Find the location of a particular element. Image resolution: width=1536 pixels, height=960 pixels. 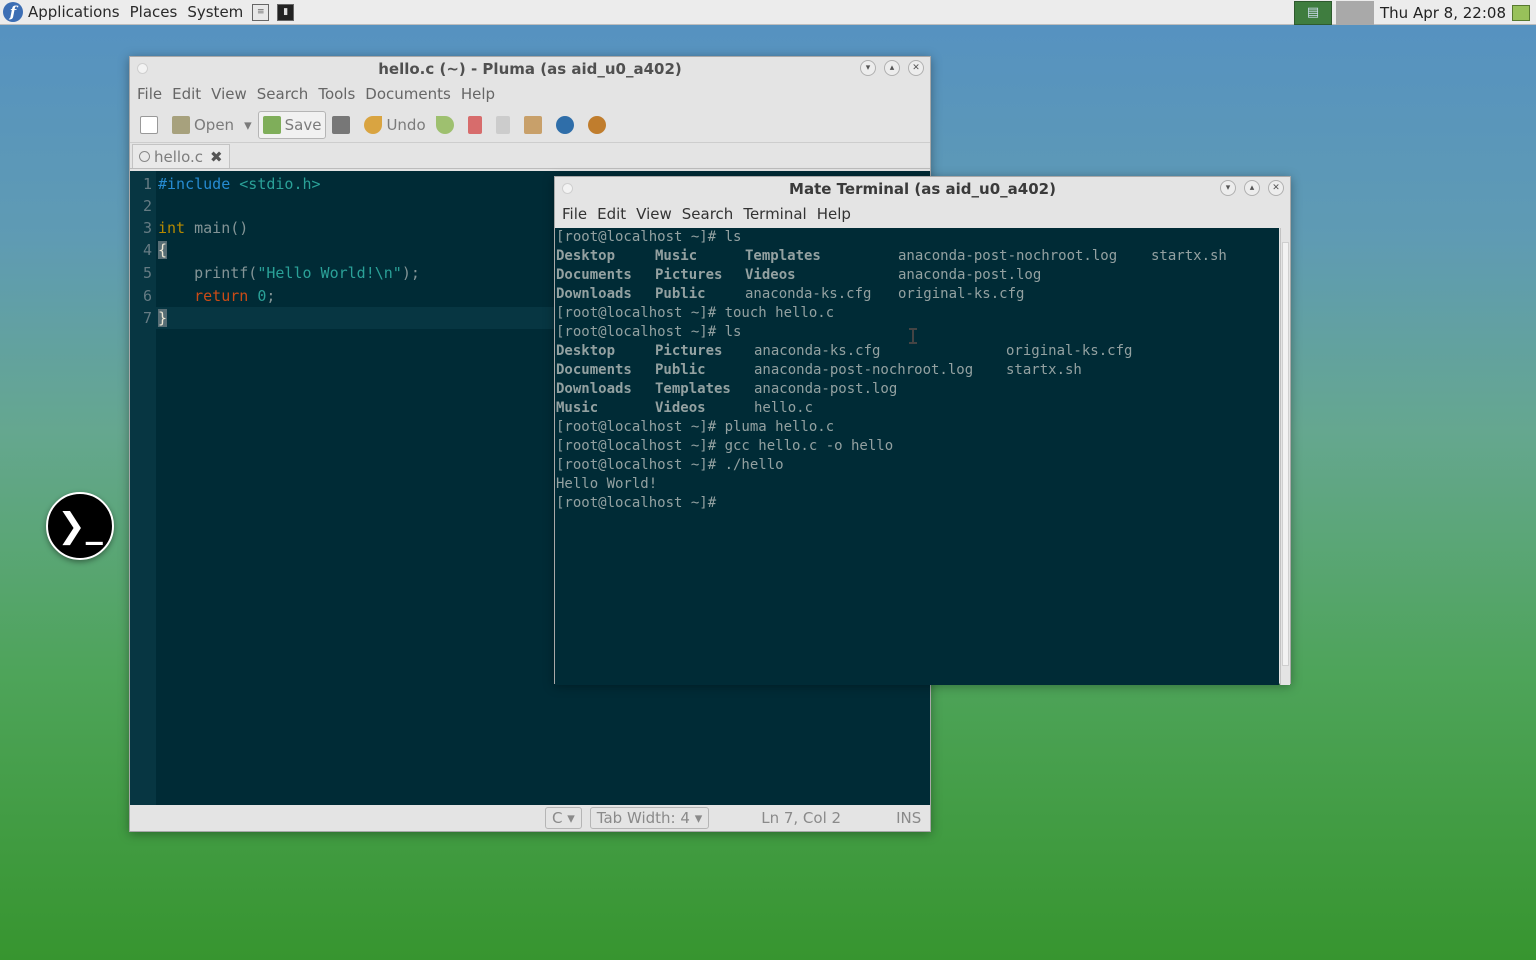

replace-icon is located at coordinates (596, 124).